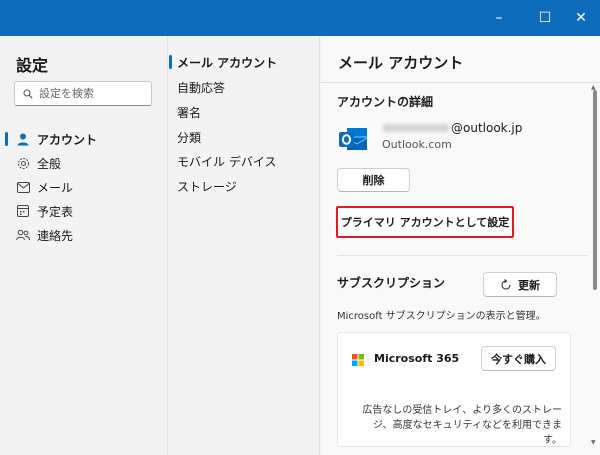  I want to click on gear-icon, so click(23, 163).